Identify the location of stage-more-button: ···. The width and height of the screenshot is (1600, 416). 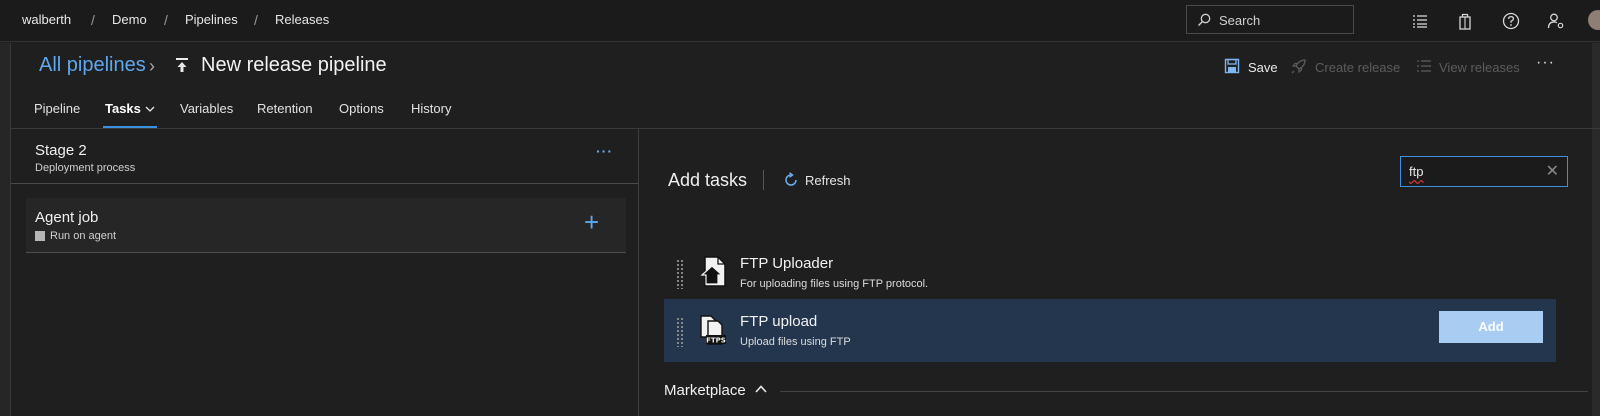
(604, 151).